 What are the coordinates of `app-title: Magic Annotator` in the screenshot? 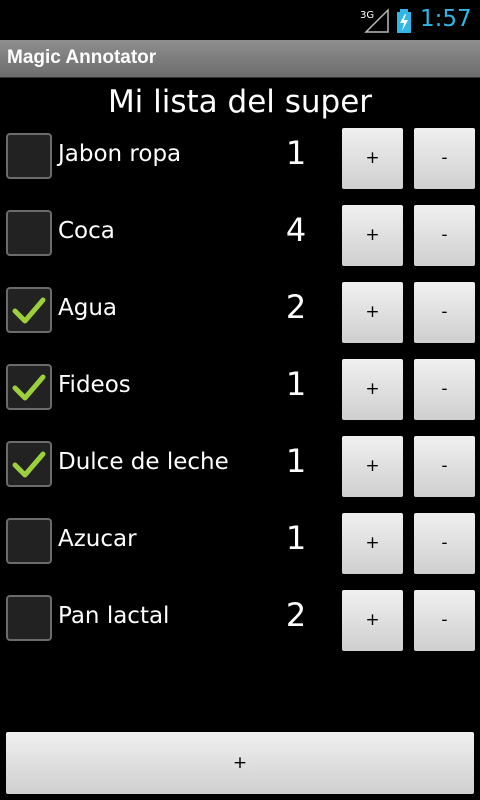 It's located at (82, 57).